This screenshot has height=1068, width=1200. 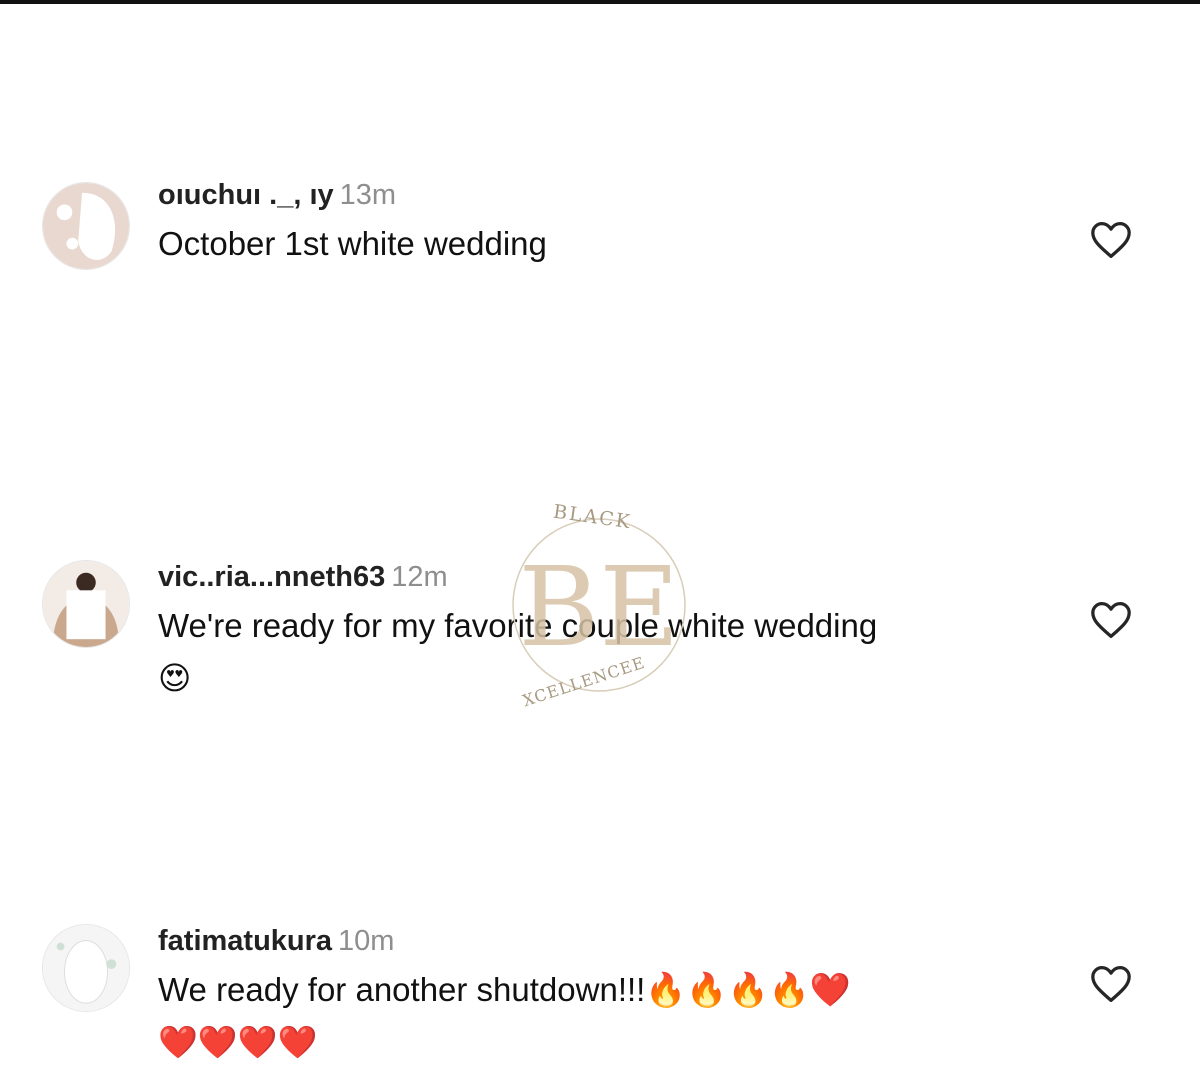 What do you see at coordinates (592, 517) in the screenshot?
I see `watermark-top-text: BLACK` at bounding box center [592, 517].